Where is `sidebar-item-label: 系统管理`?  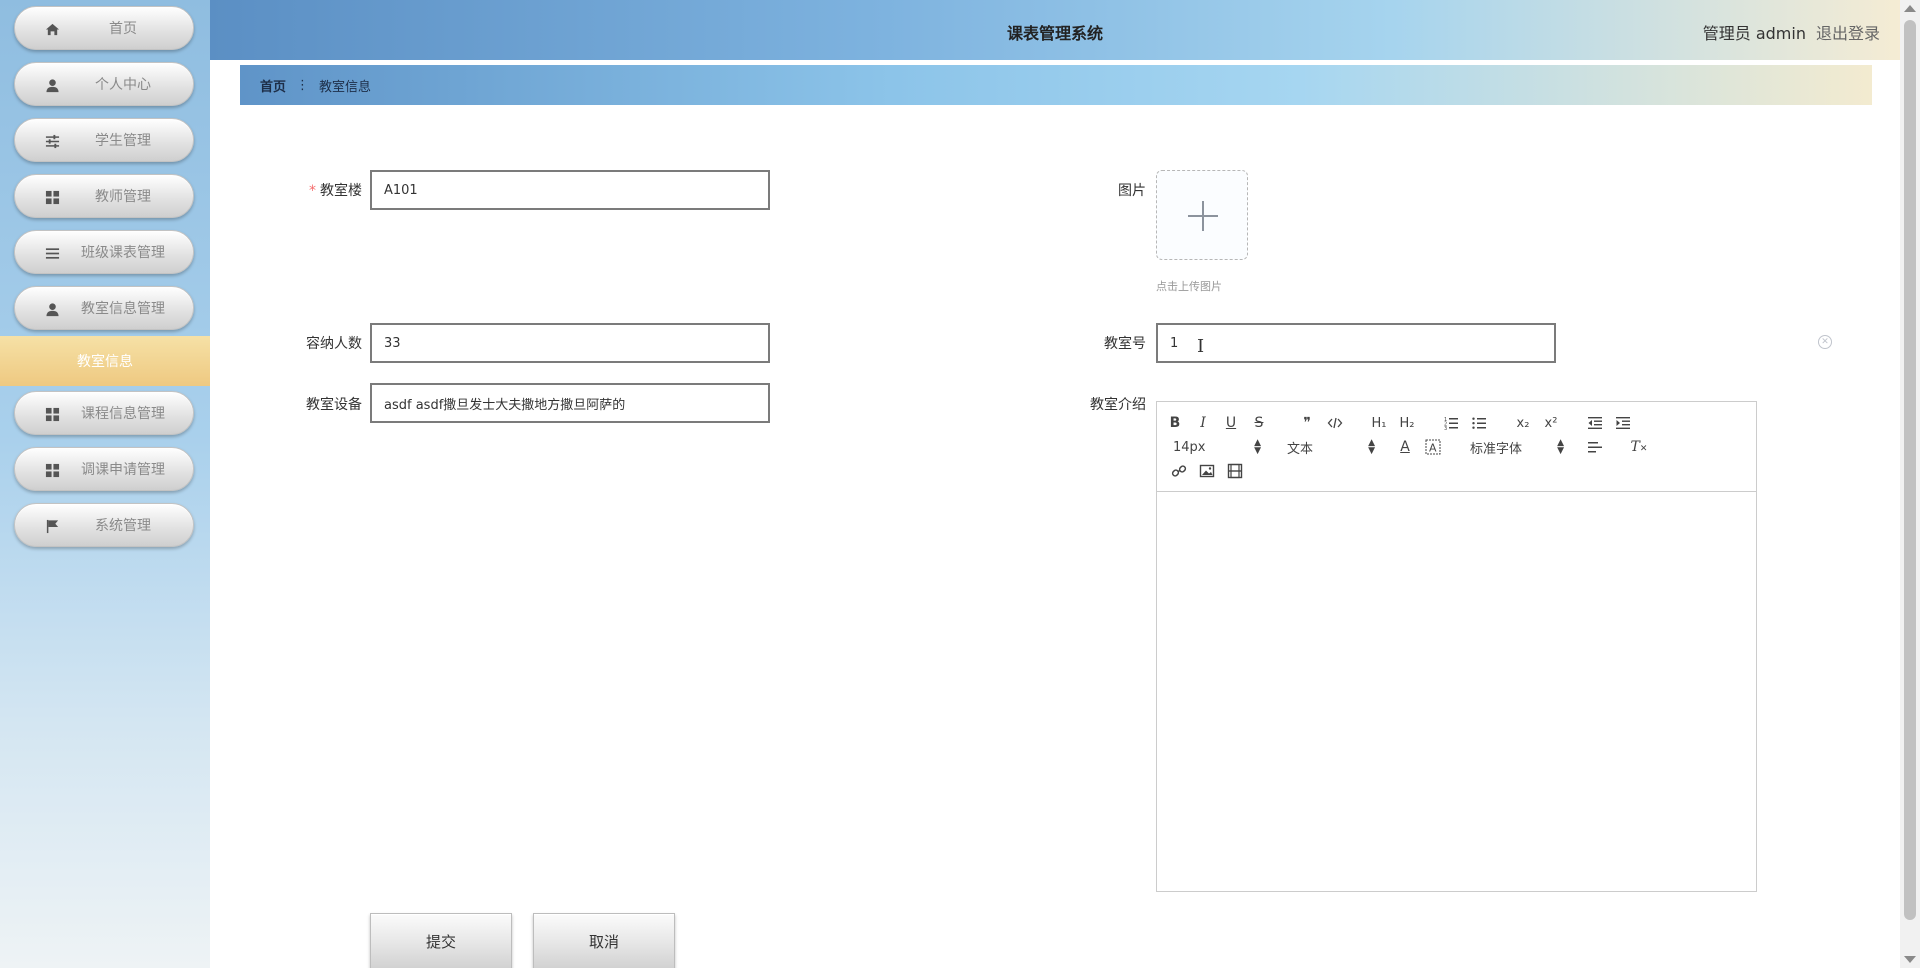
sidebar-item-label: 系统管理 is located at coordinates (123, 526).